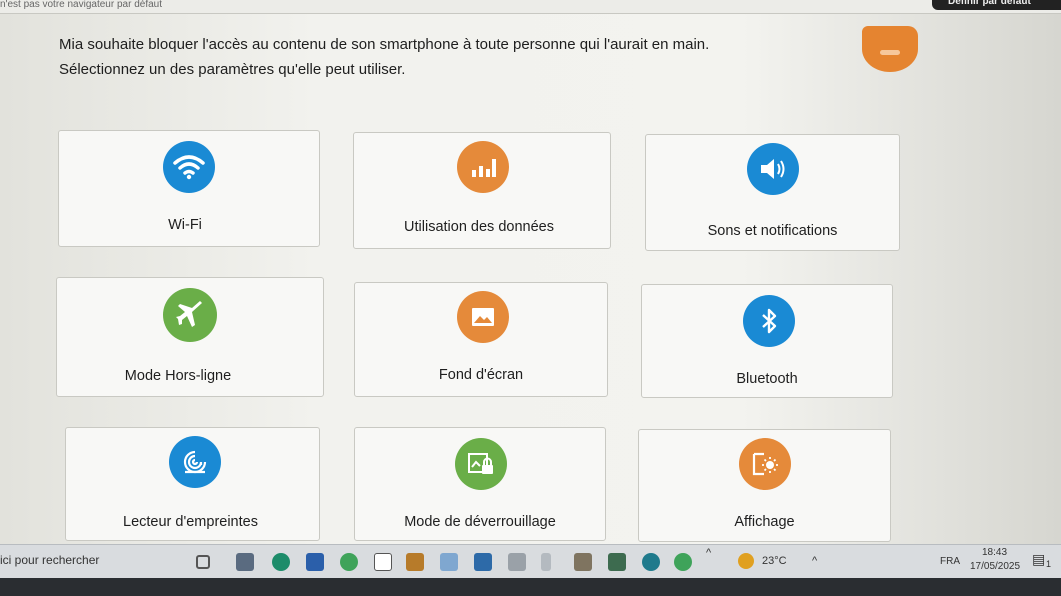 Image resolution: width=1061 pixels, height=596 pixels. I want to click on option-card-bluetooth: Bluetooth, so click(767, 341).